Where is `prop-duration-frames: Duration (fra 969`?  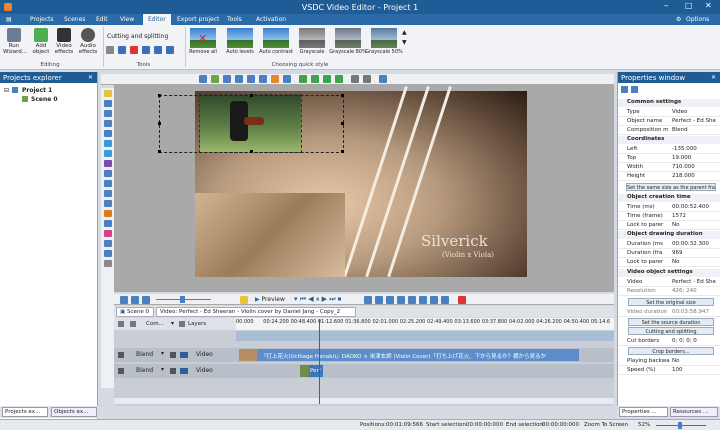 prop-duration-frames: Duration (fra 969 is located at coordinates (669, 253).